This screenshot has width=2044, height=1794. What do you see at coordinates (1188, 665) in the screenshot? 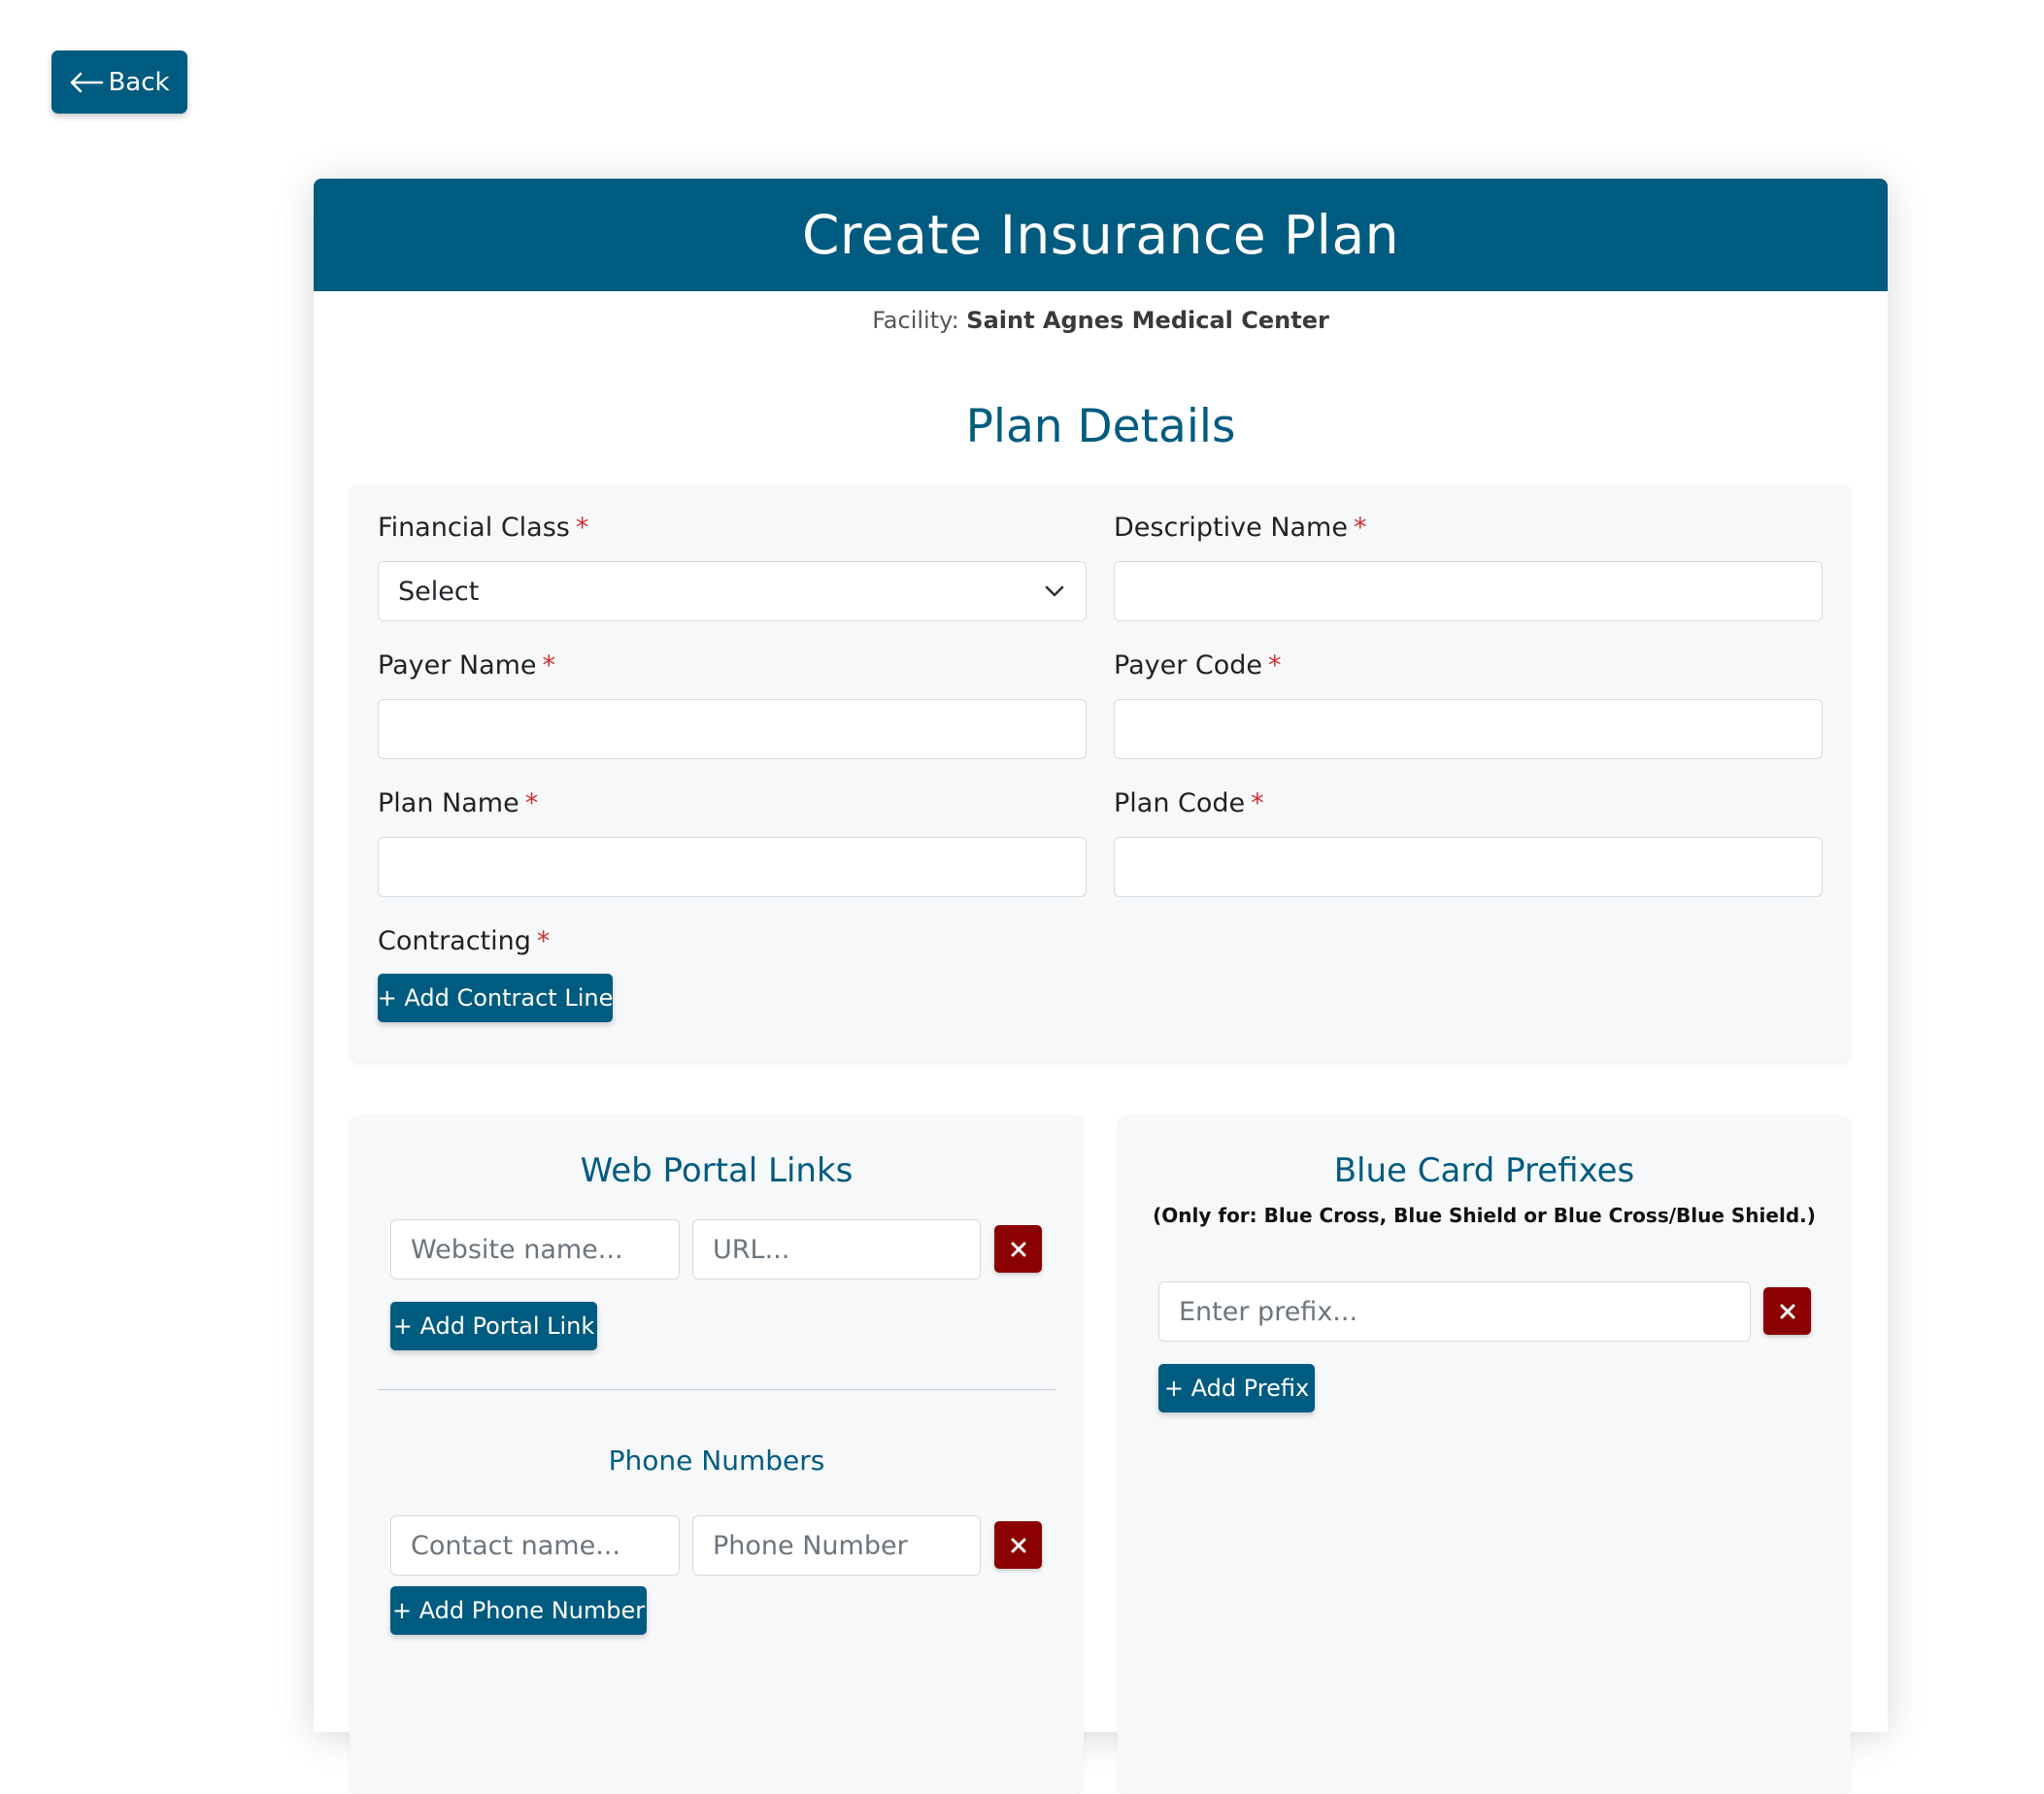
I see `payer-code-label-text: Payer Code` at bounding box center [1188, 665].